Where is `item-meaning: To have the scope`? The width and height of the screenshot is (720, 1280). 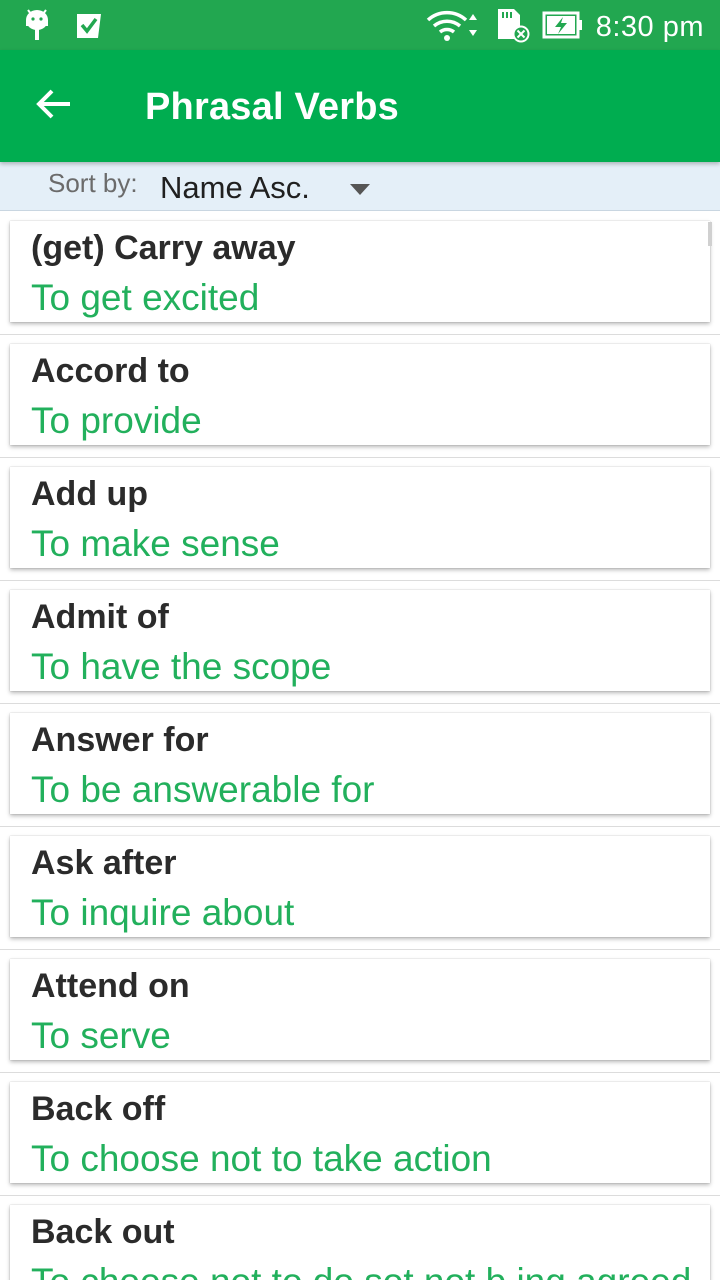 item-meaning: To have the scope is located at coordinates (181, 666).